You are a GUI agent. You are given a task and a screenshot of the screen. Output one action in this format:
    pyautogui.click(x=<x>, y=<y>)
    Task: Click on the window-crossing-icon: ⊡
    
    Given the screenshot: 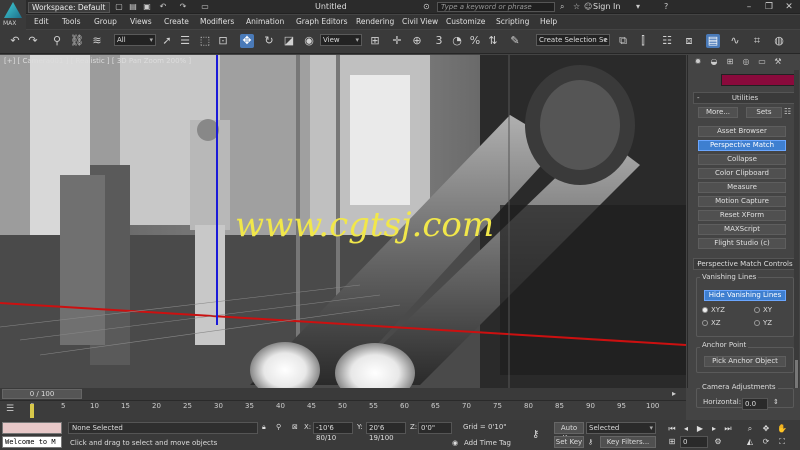 What is the action you would take?
    pyautogui.click(x=223, y=41)
    